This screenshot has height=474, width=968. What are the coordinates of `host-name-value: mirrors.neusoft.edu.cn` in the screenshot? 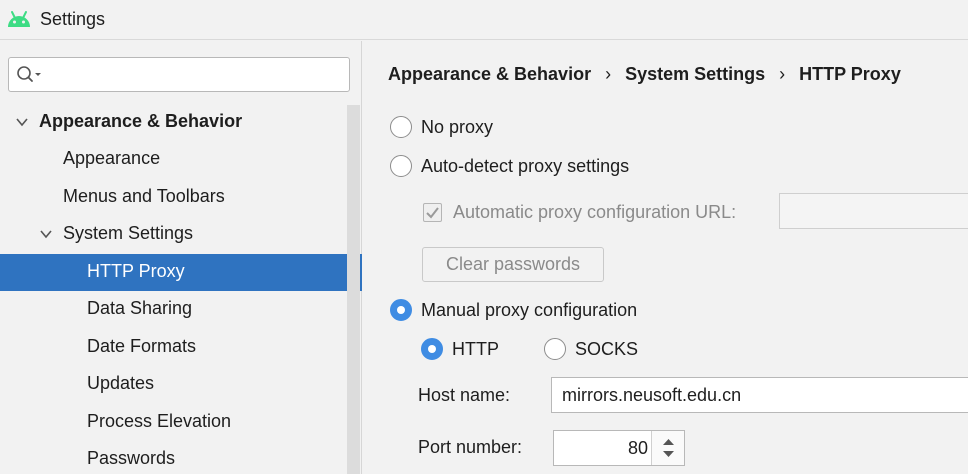 It's located at (652, 394).